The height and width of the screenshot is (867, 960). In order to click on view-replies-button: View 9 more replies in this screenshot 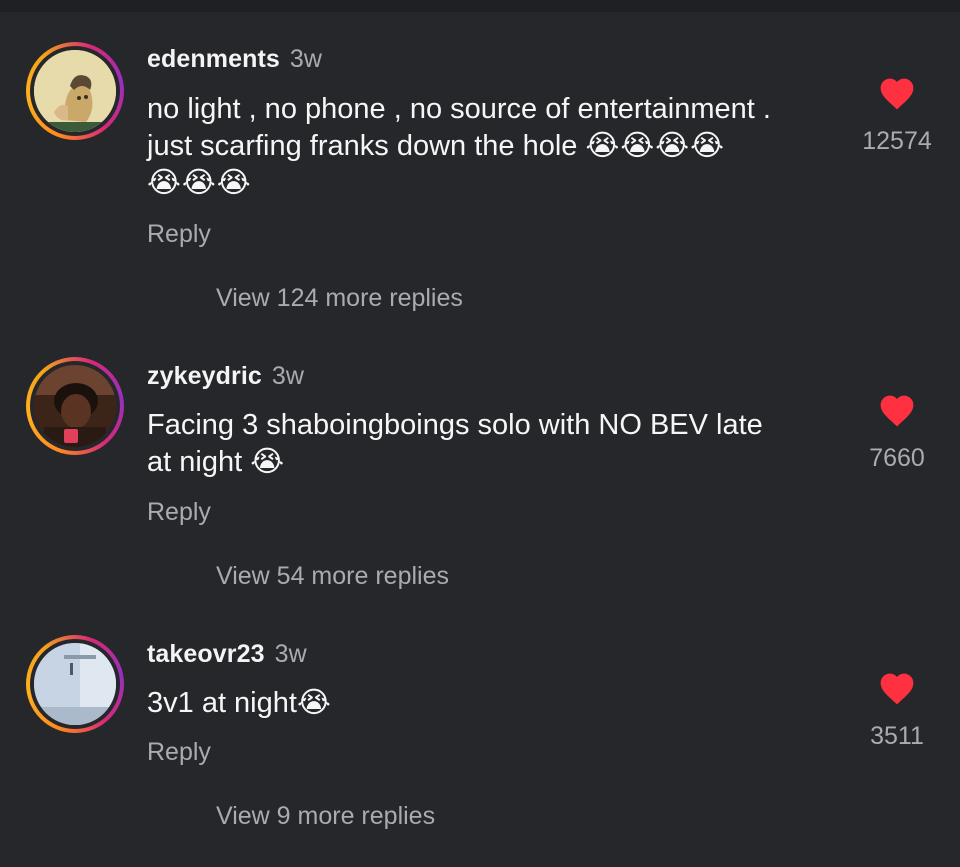, I will do `click(325, 816)`.